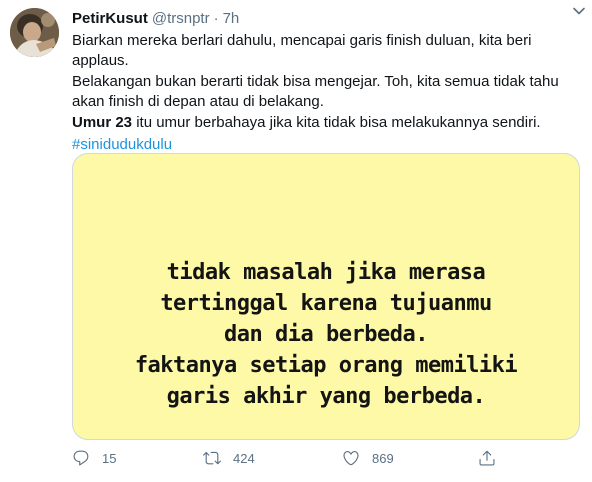 The width and height of the screenshot is (592, 482). Describe the element at coordinates (351, 458) in the screenshot. I see `heart-icon` at that location.